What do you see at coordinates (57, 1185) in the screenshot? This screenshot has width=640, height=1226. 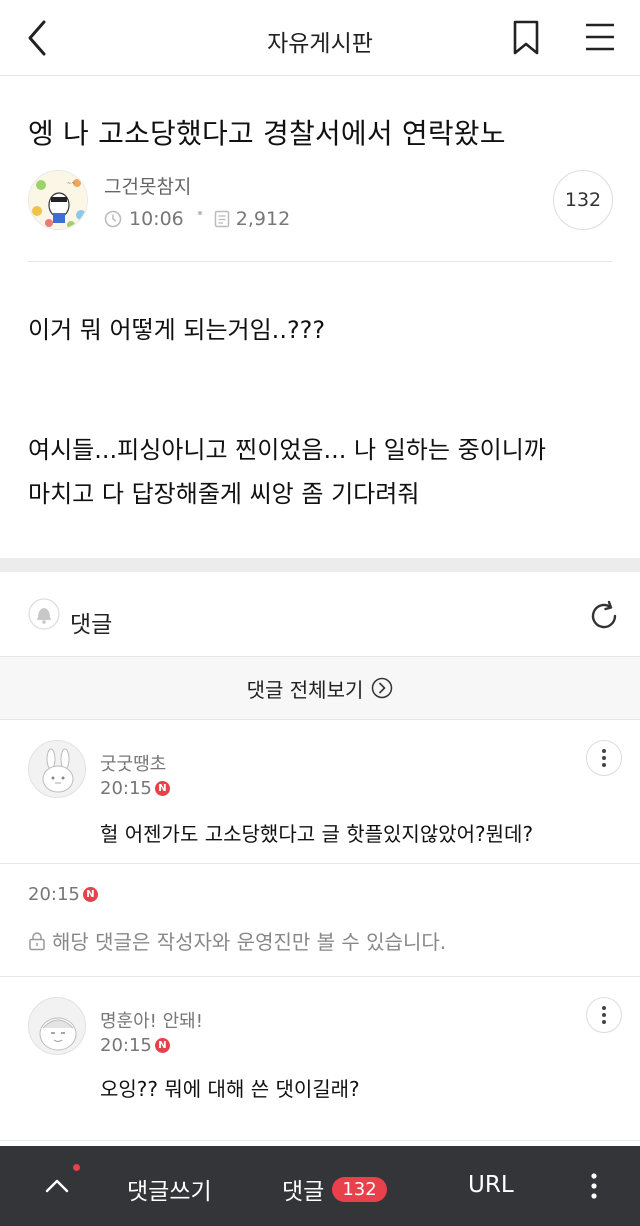 I see `chevron-up-icon` at bounding box center [57, 1185].